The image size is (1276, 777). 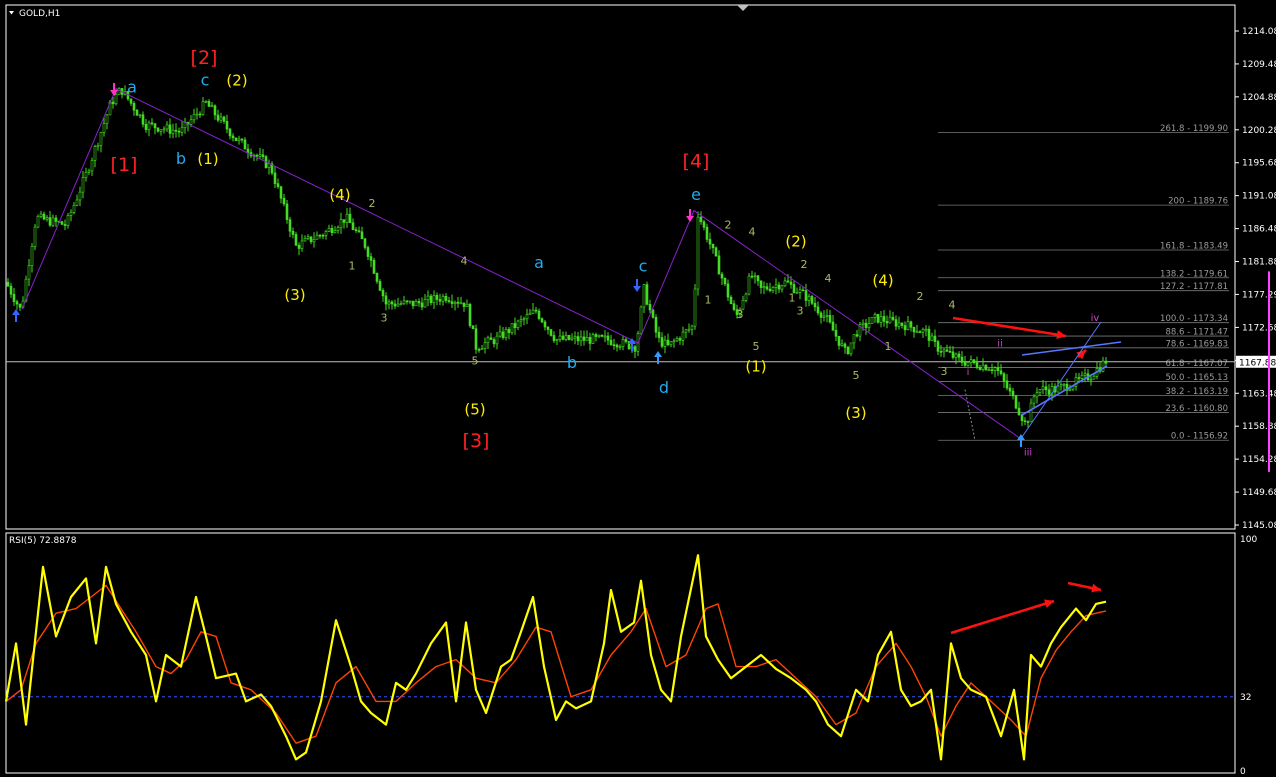 I want to click on wave-label: b, so click(x=572, y=362).